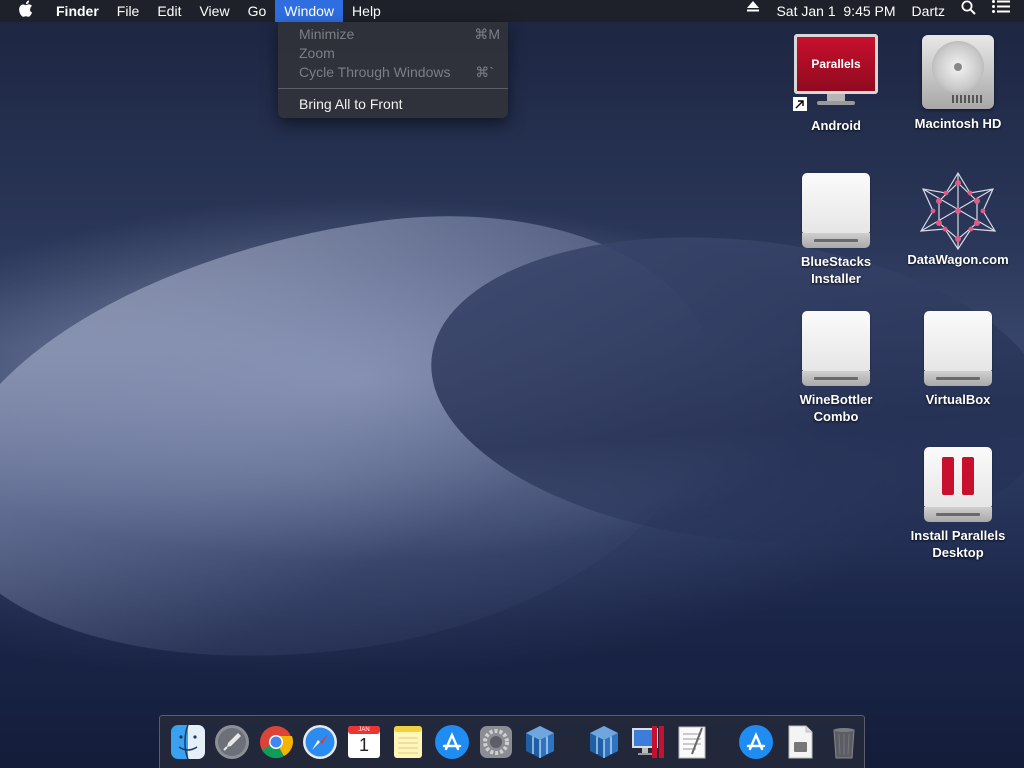  I want to click on notification-center-icon, so click(1004, 11).